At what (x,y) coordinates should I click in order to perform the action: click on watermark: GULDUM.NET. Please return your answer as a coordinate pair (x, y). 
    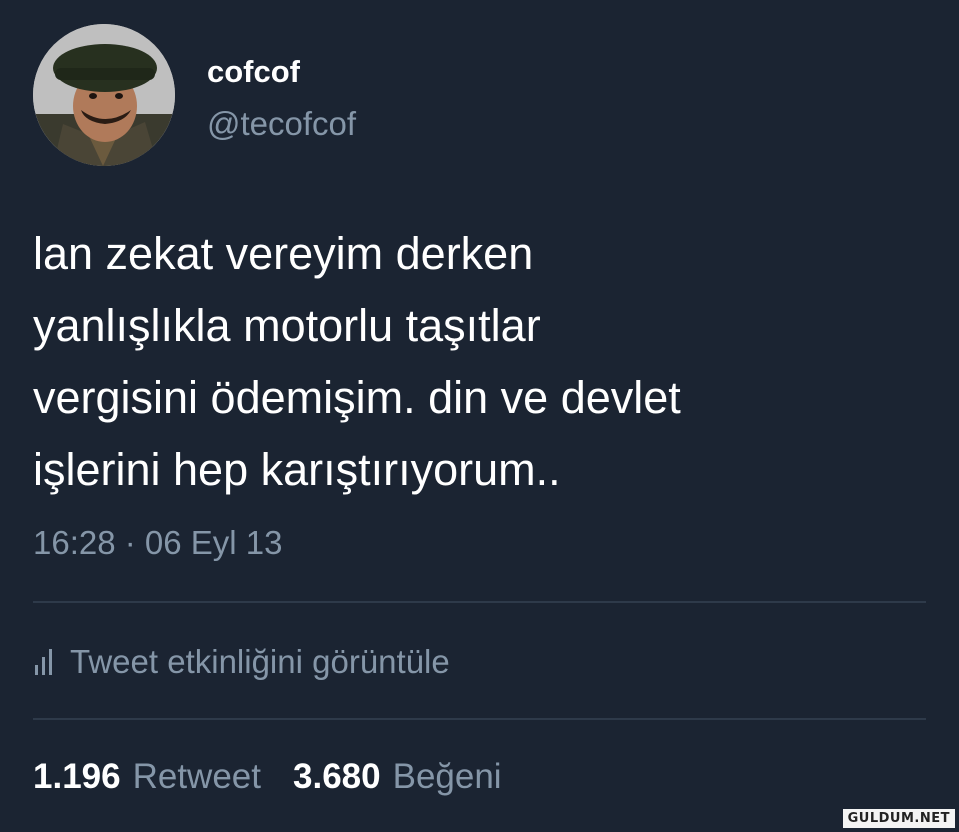
    Looking at the image, I should click on (898, 818).